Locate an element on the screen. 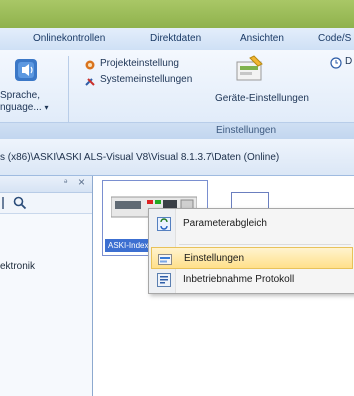  tab-code: Code/S is located at coordinates (334, 38).